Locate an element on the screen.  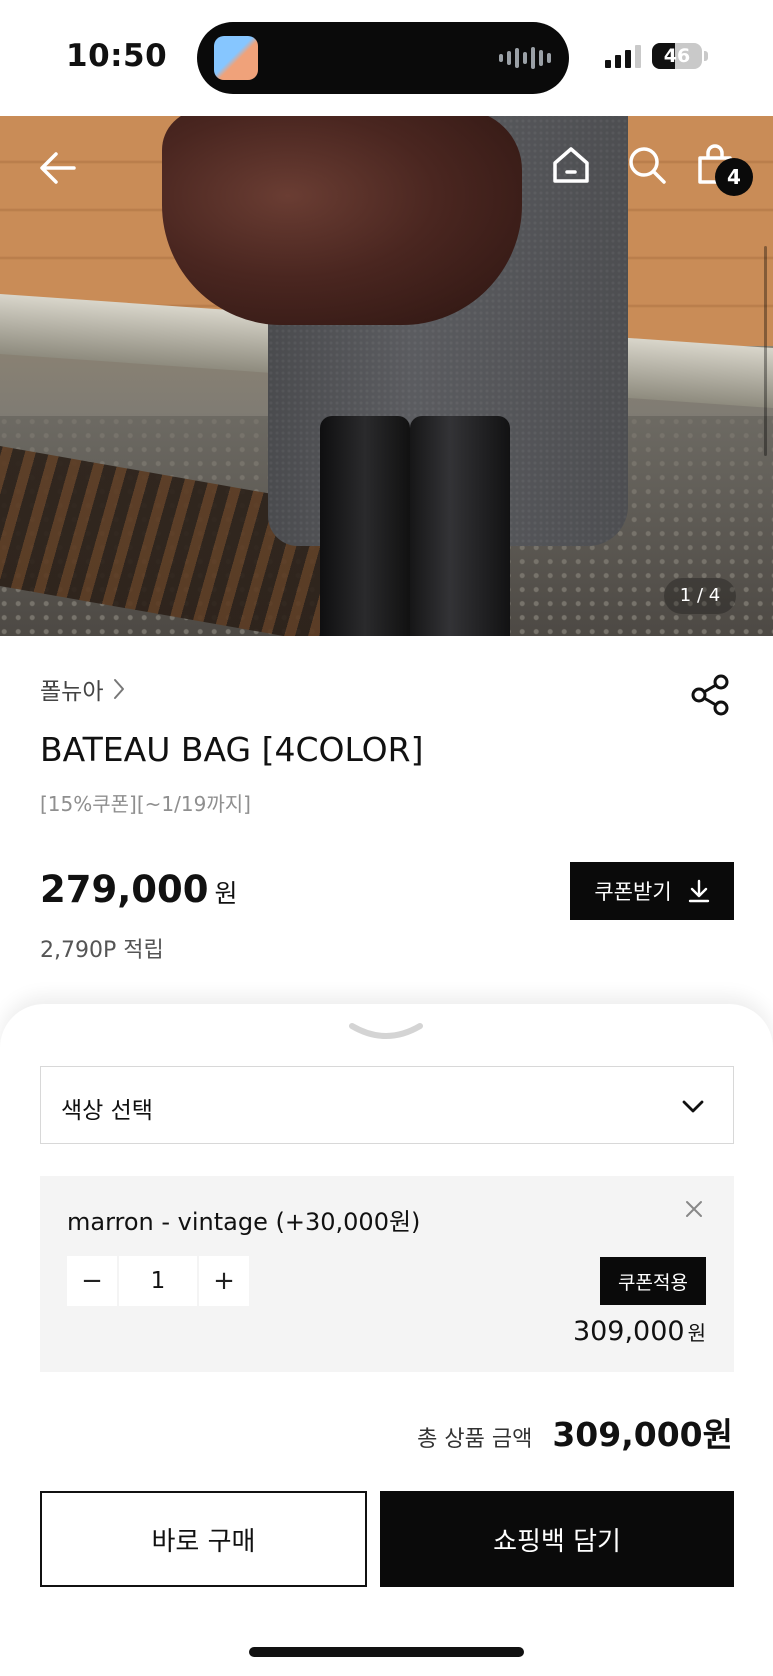
status-bar: 10:50 46 is located at coordinates (386, 58).